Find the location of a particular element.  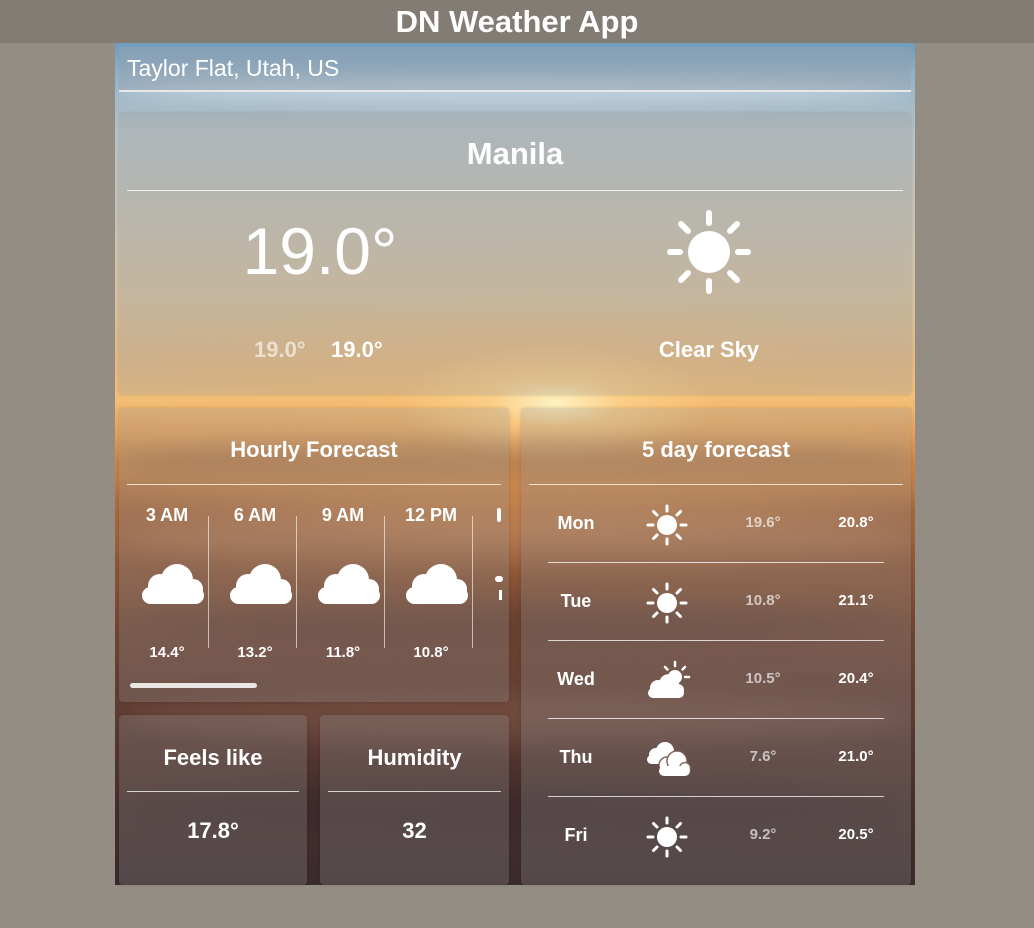

humidity-value: 32 is located at coordinates (414, 830).